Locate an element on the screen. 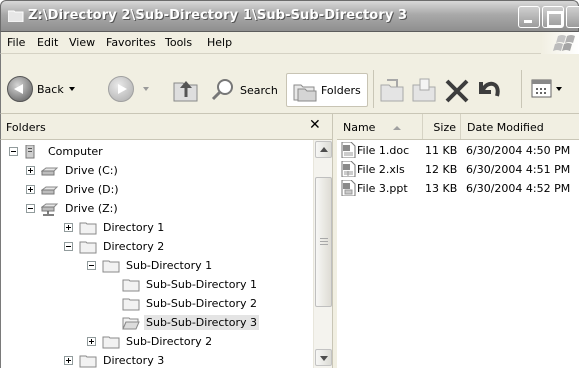 Image resolution: width=579 pixels, height=368 pixels. views-dropdown-icon is located at coordinates (559, 89).